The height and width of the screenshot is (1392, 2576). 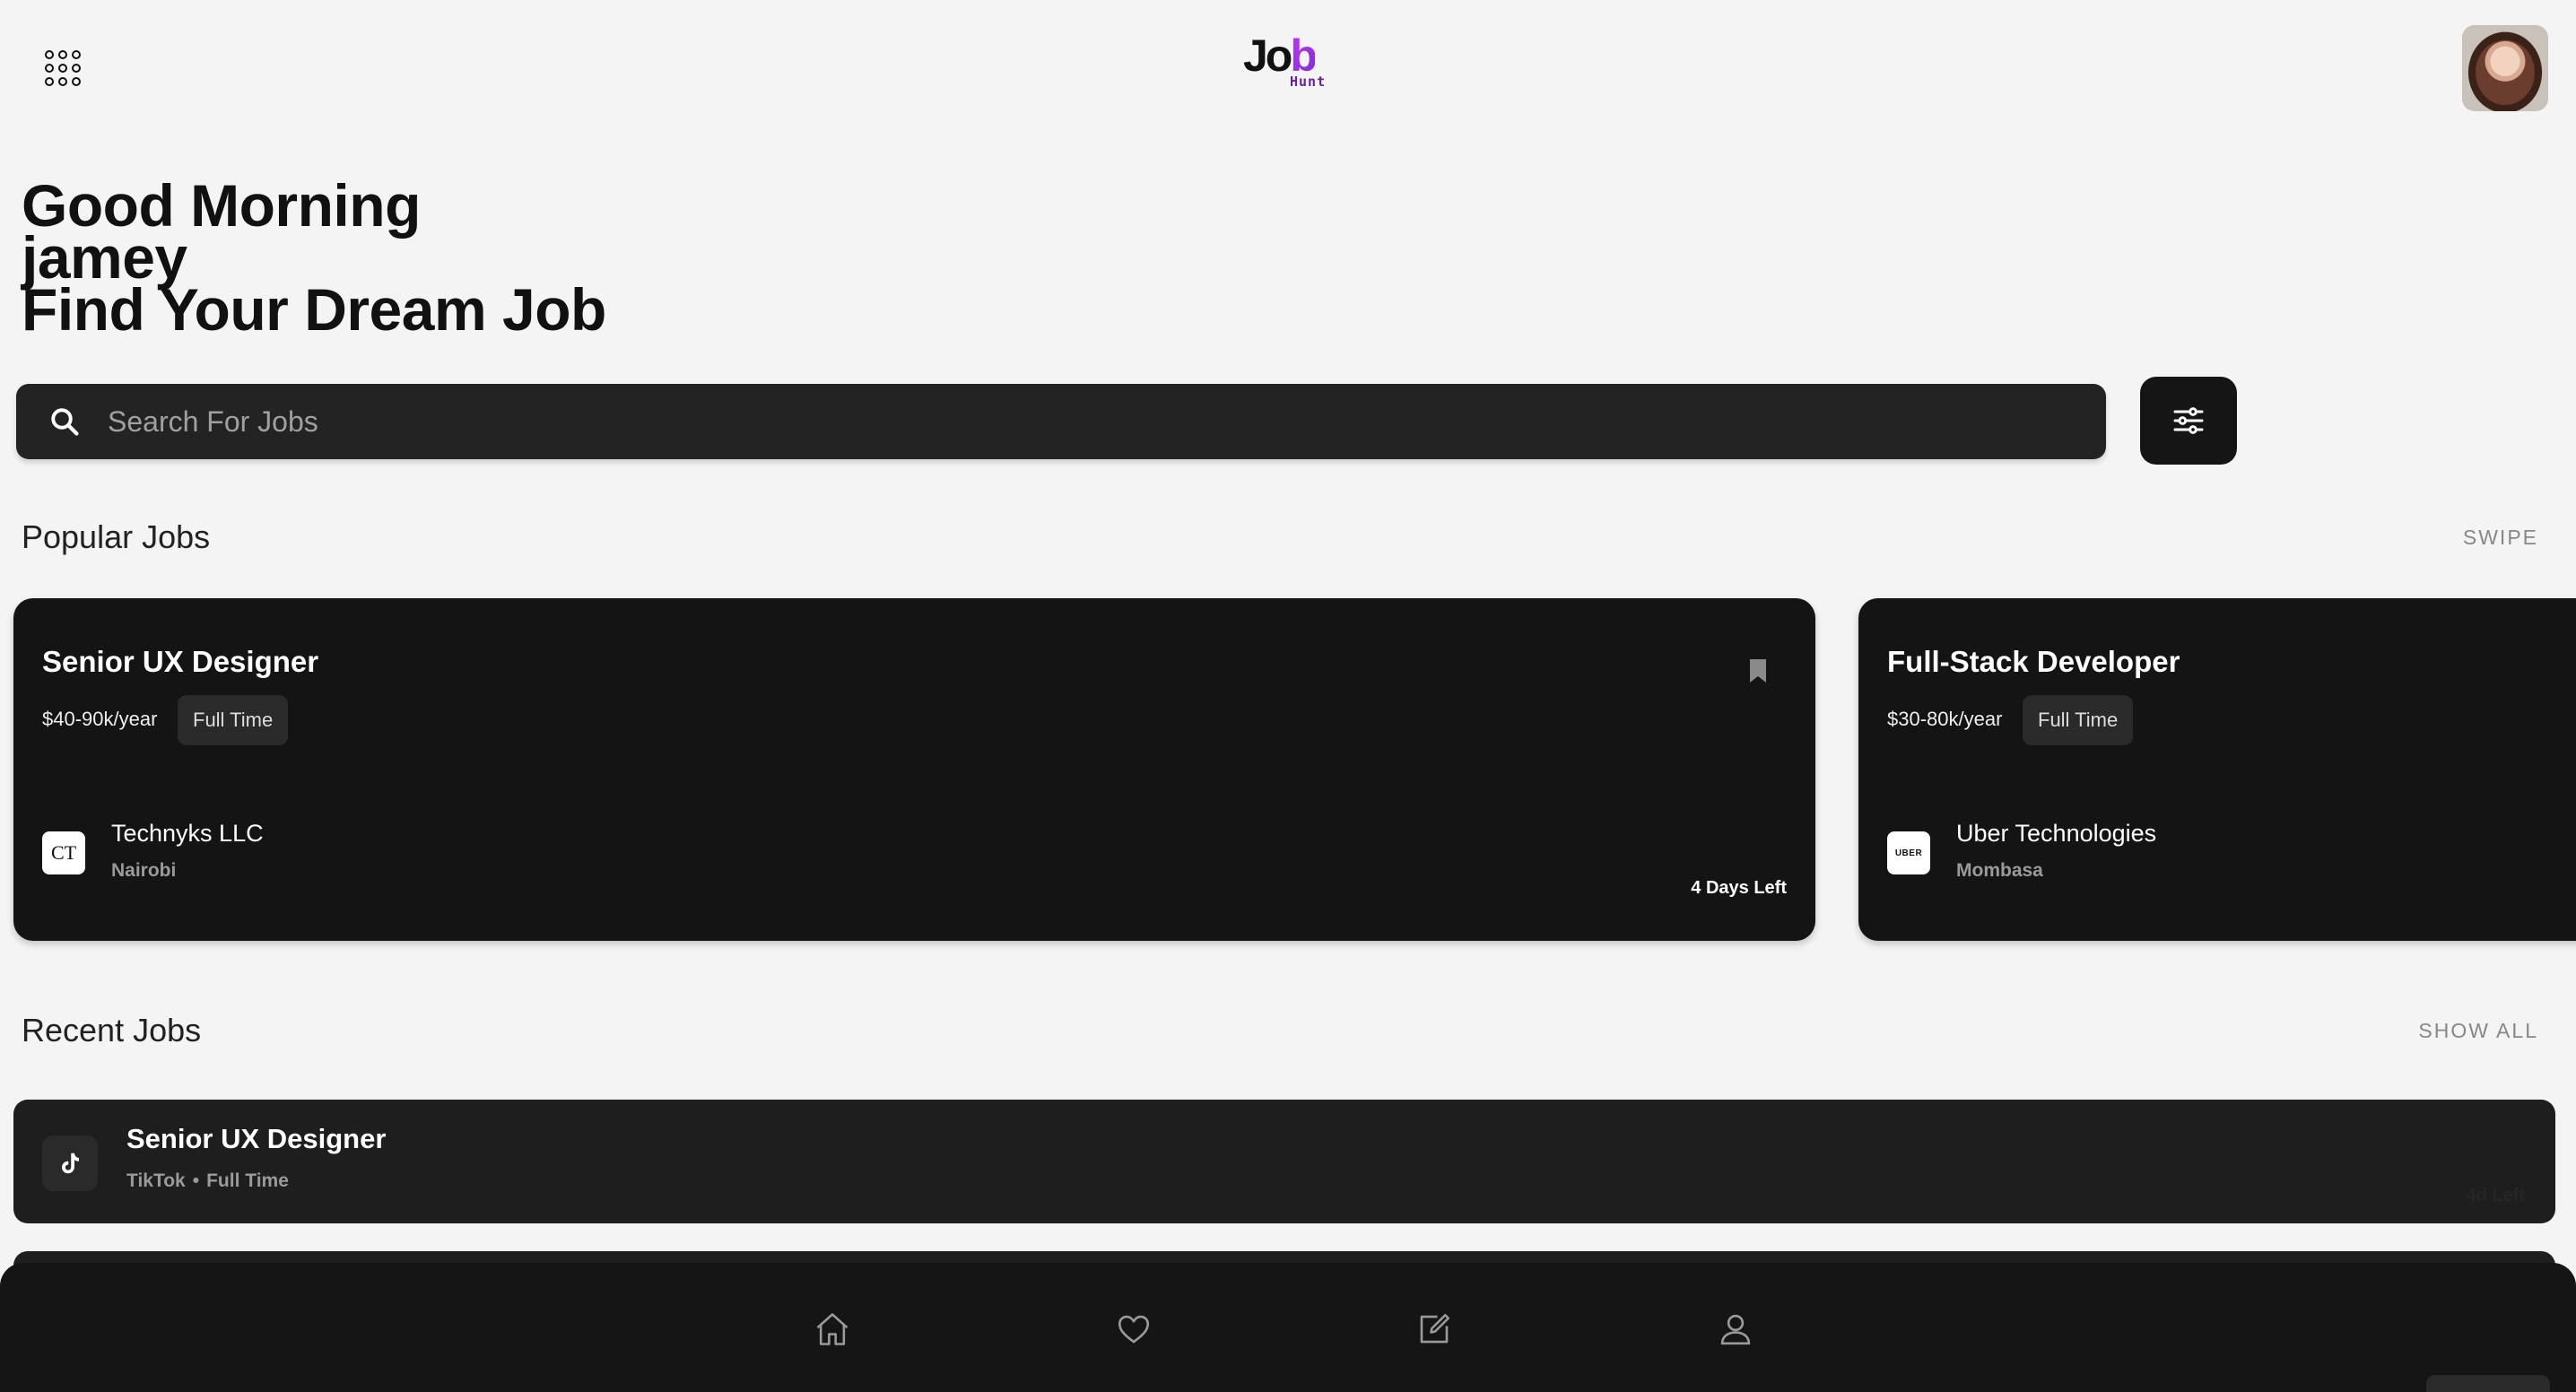 I want to click on job-location: Nairobi, so click(x=144, y=871).